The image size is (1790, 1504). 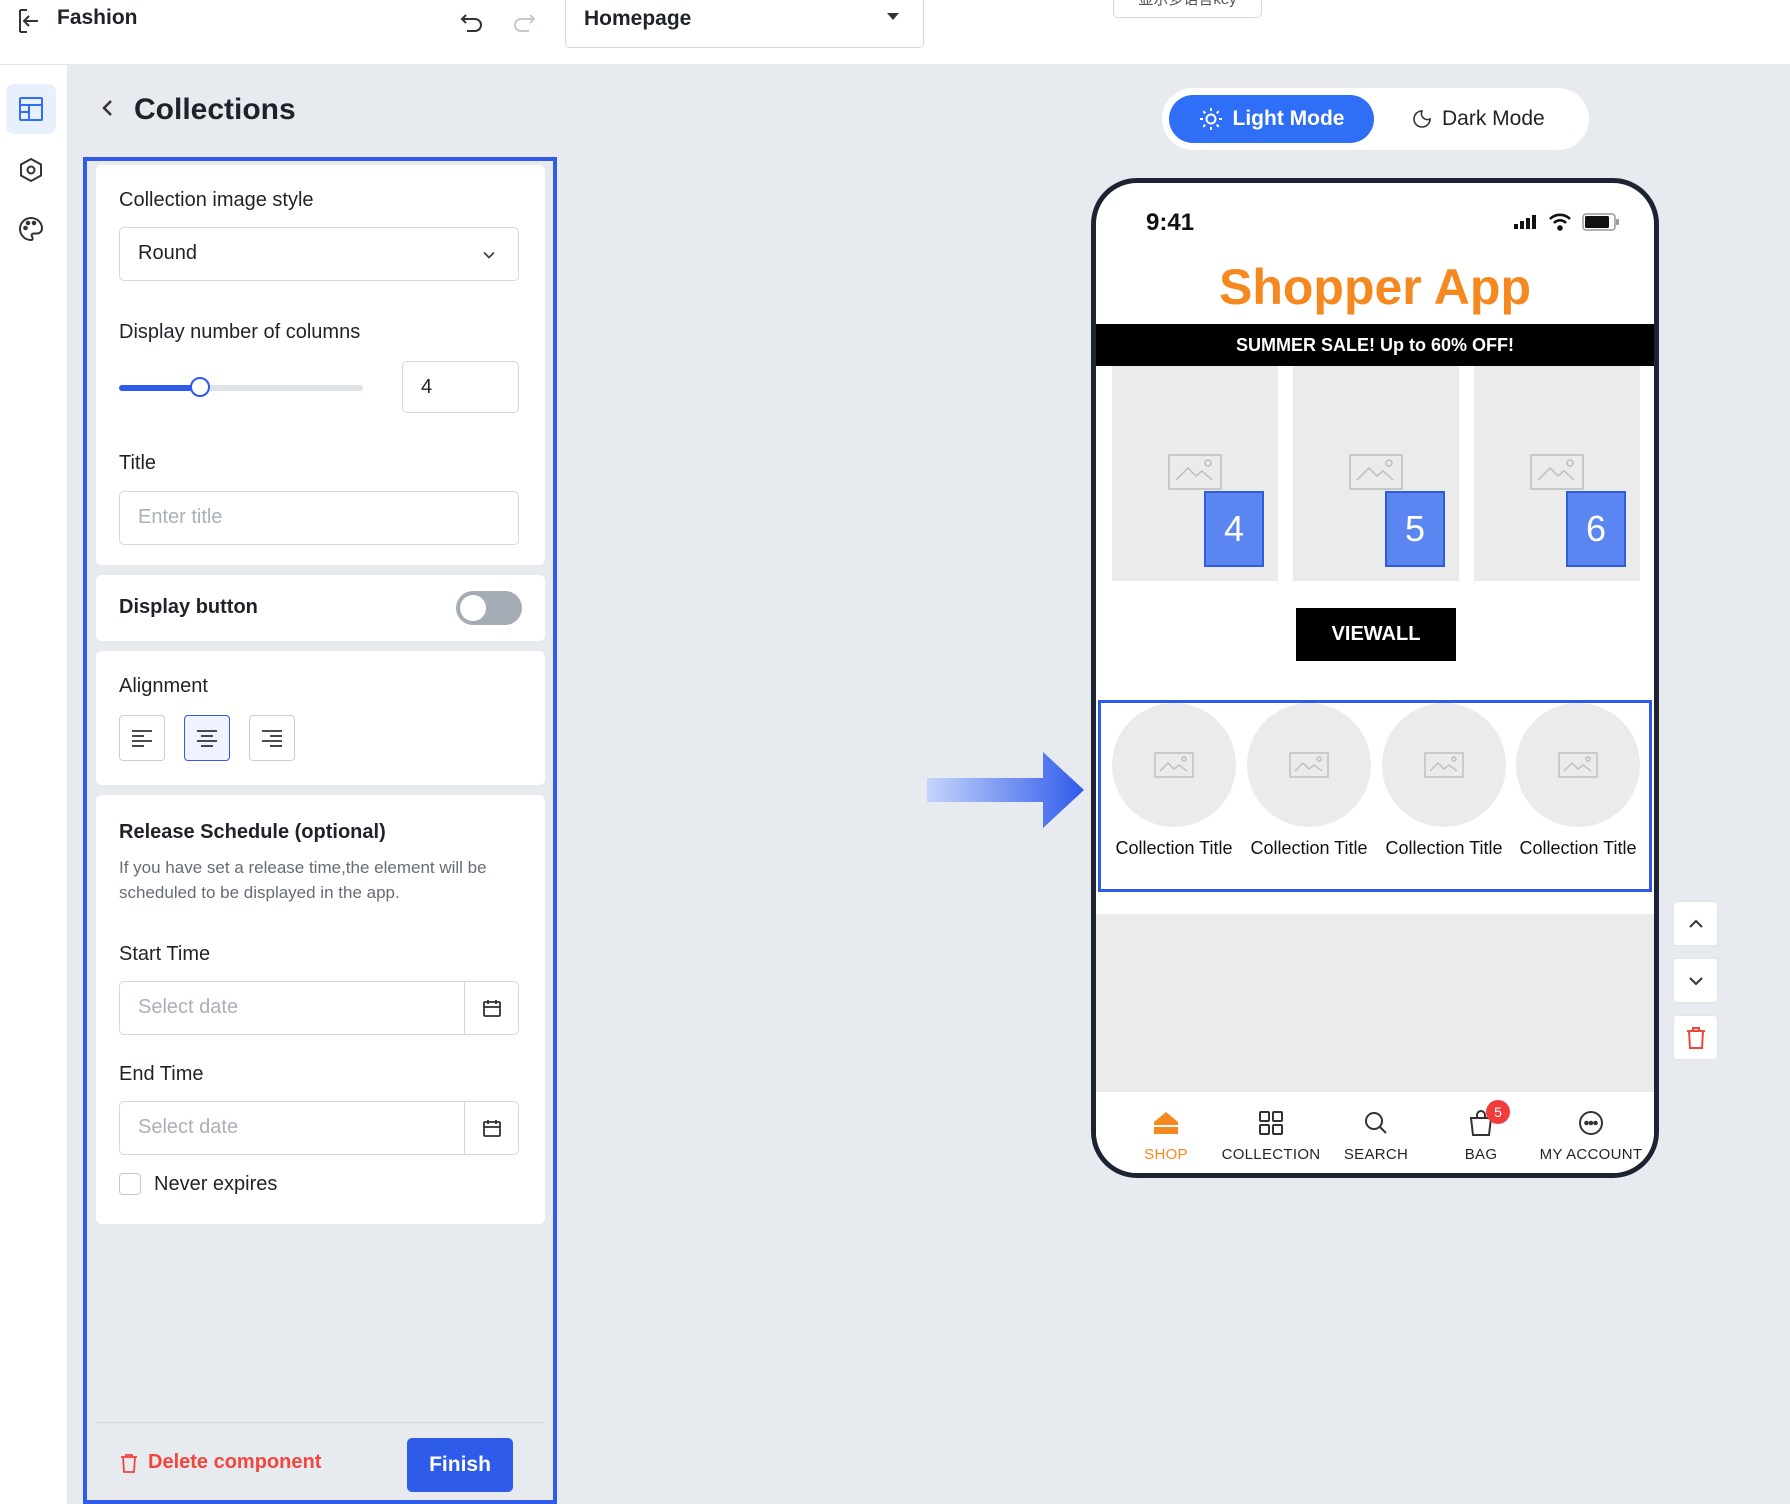 I want to click on chevron-up-icon, so click(x=1695, y=923).